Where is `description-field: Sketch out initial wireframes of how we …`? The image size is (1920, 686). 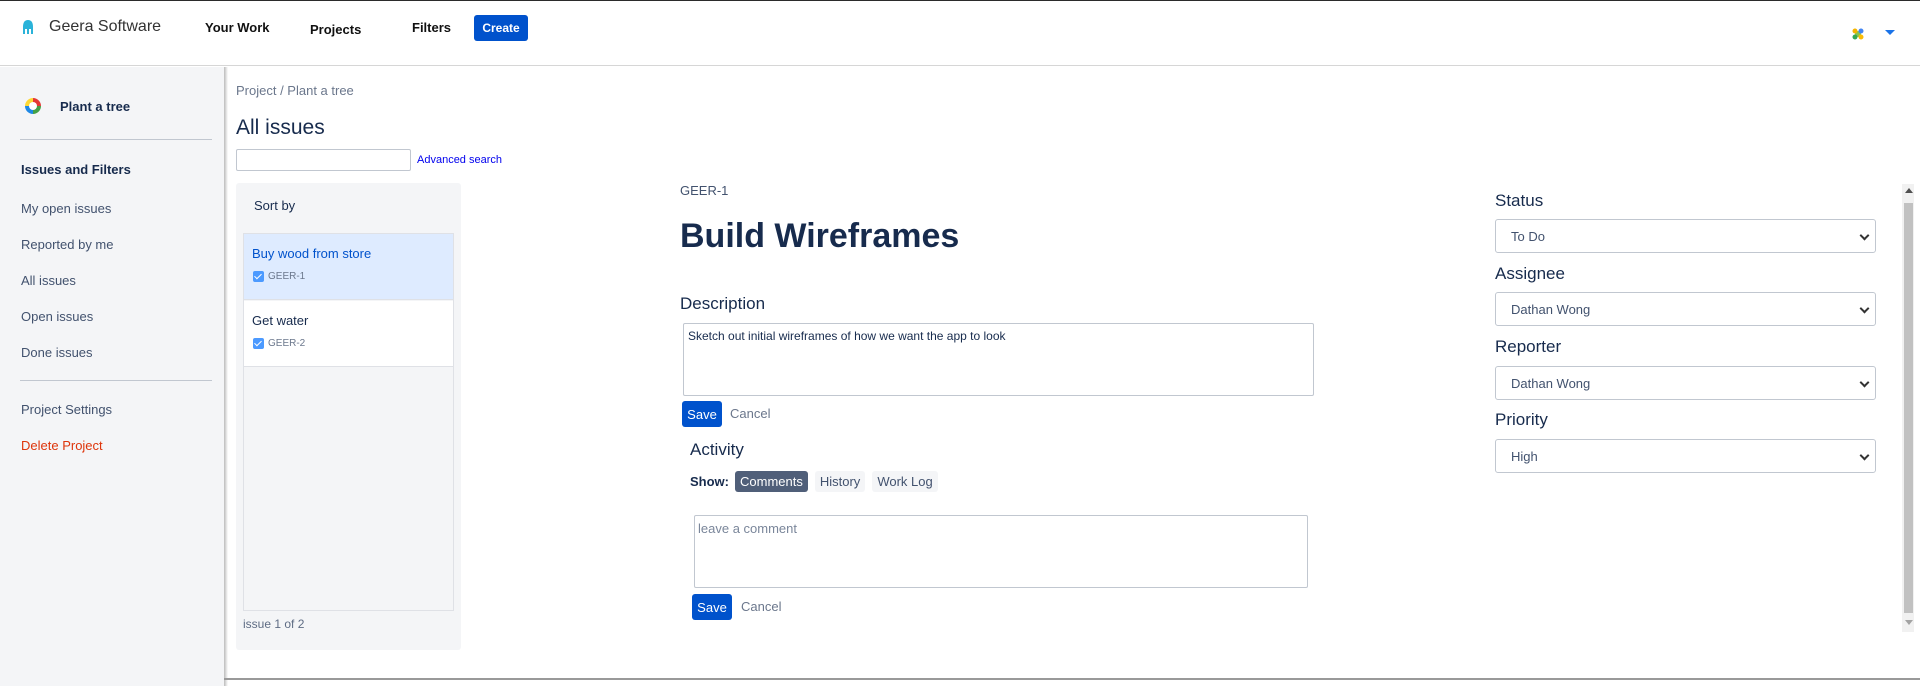 description-field: Sketch out initial wireframes of how we … is located at coordinates (998, 359).